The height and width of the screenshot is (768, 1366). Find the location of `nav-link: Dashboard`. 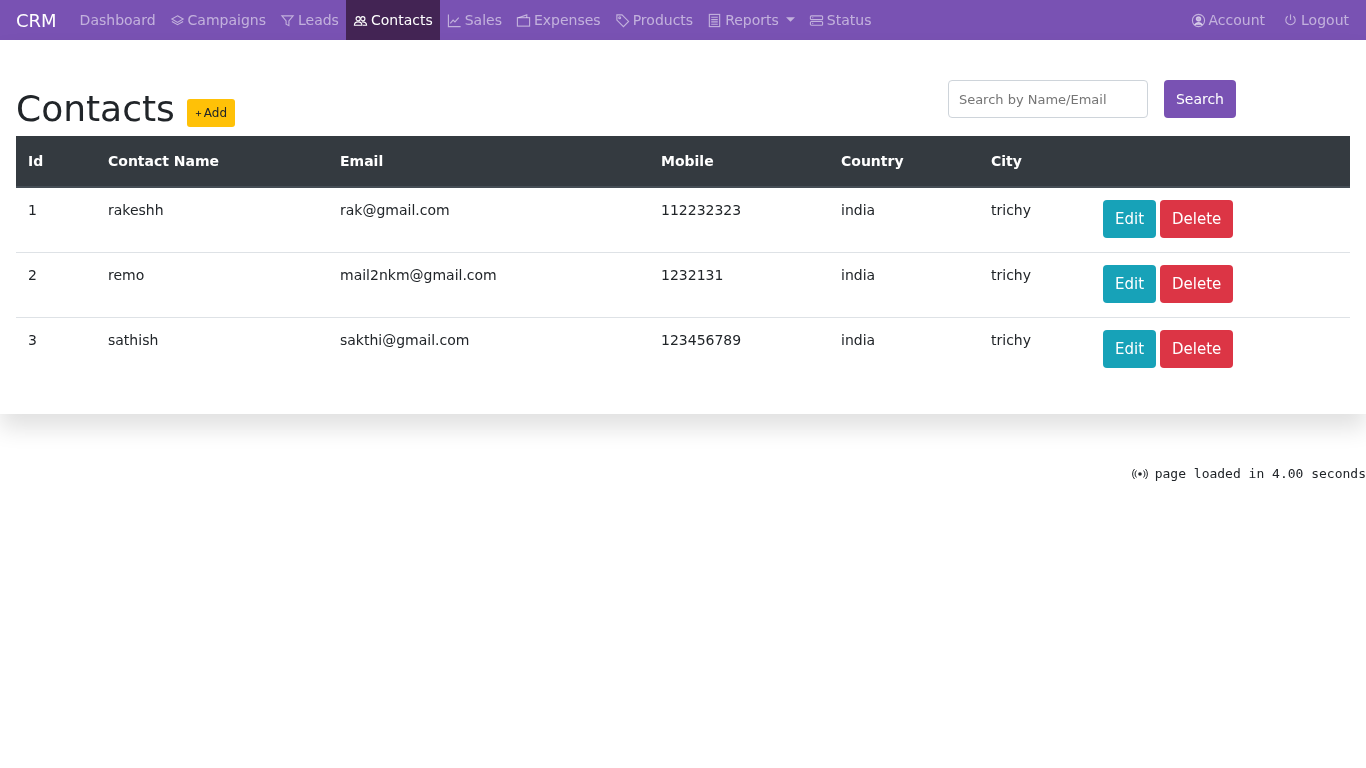

nav-link: Dashboard is located at coordinates (117, 20).